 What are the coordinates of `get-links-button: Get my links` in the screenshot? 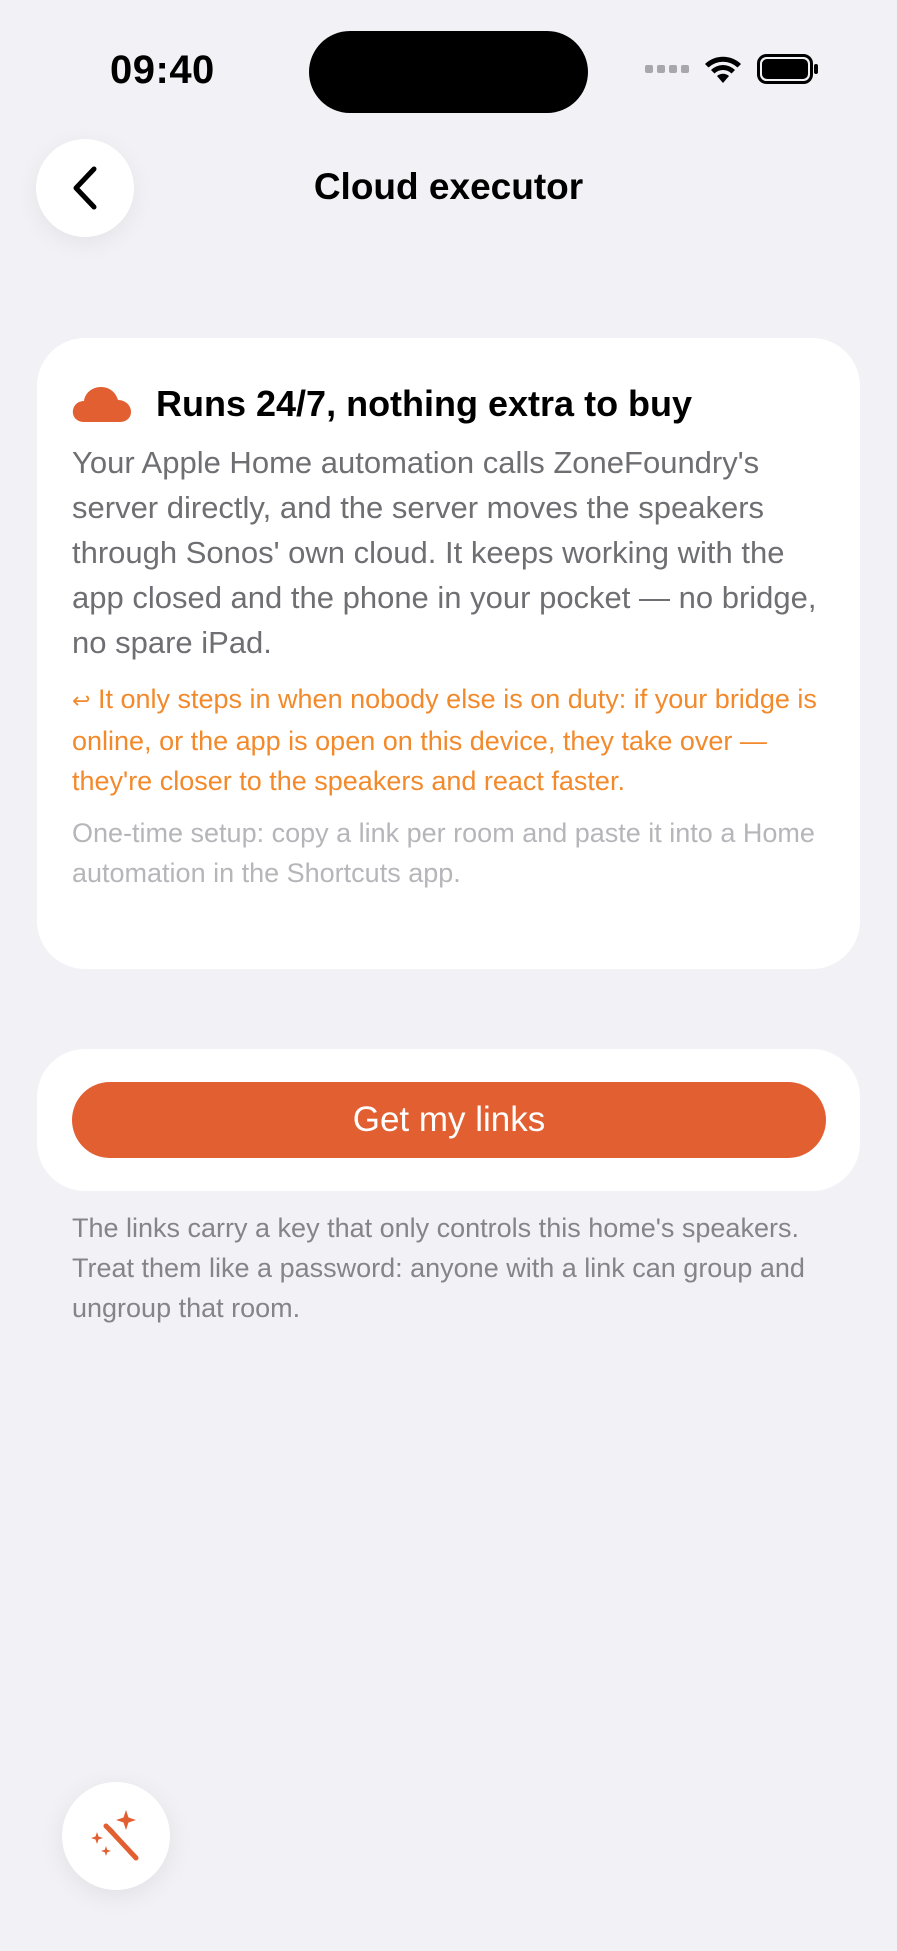 It's located at (449, 1120).